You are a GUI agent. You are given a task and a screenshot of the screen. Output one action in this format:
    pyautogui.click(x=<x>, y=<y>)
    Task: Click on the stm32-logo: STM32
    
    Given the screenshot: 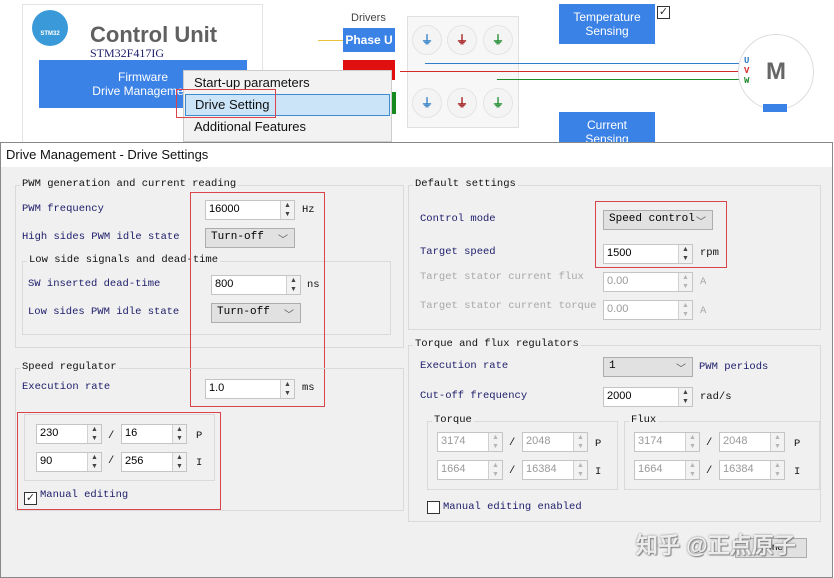 What is the action you would take?
    pyautogui.click(x=50, y=28)
    